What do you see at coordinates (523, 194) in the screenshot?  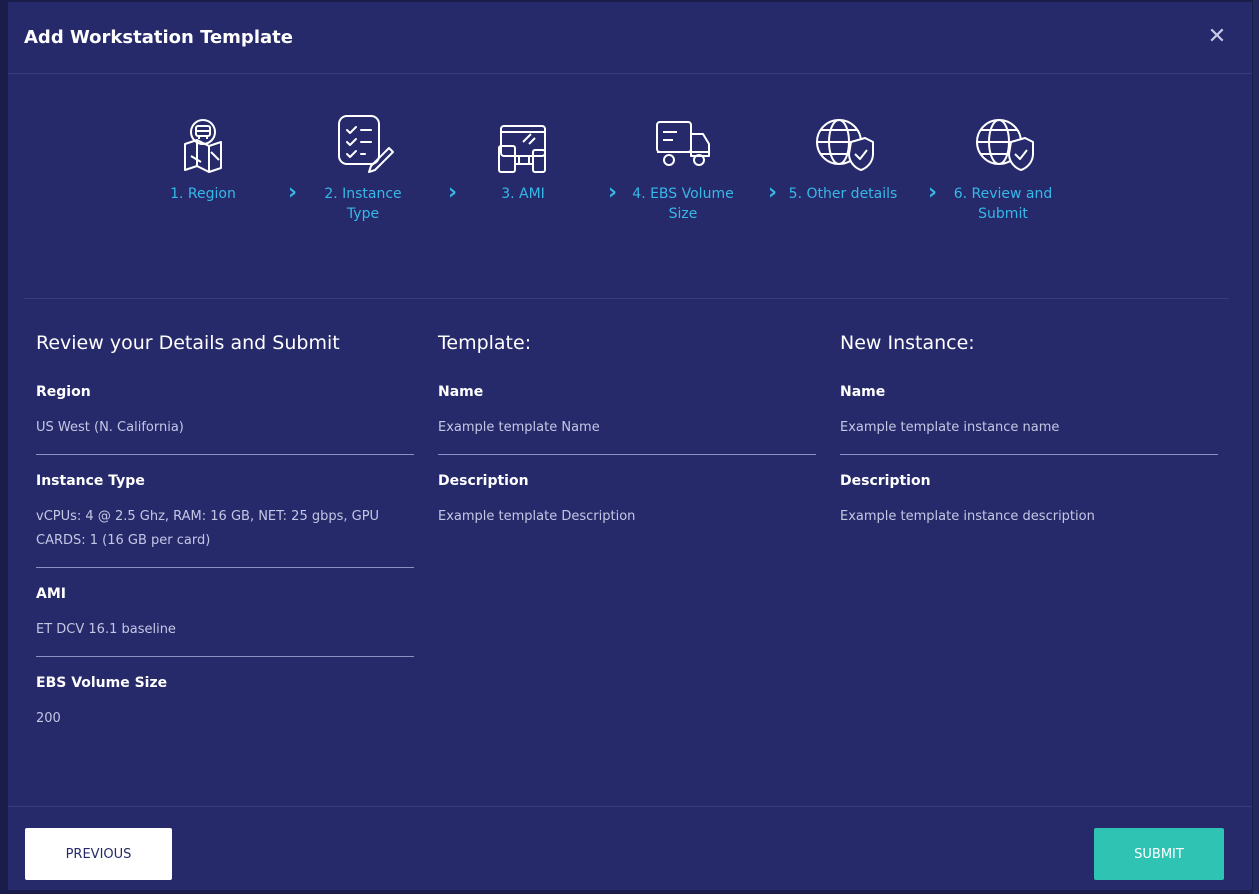 I see `step-label: 3. AMI` at bounding box center [523, 194].